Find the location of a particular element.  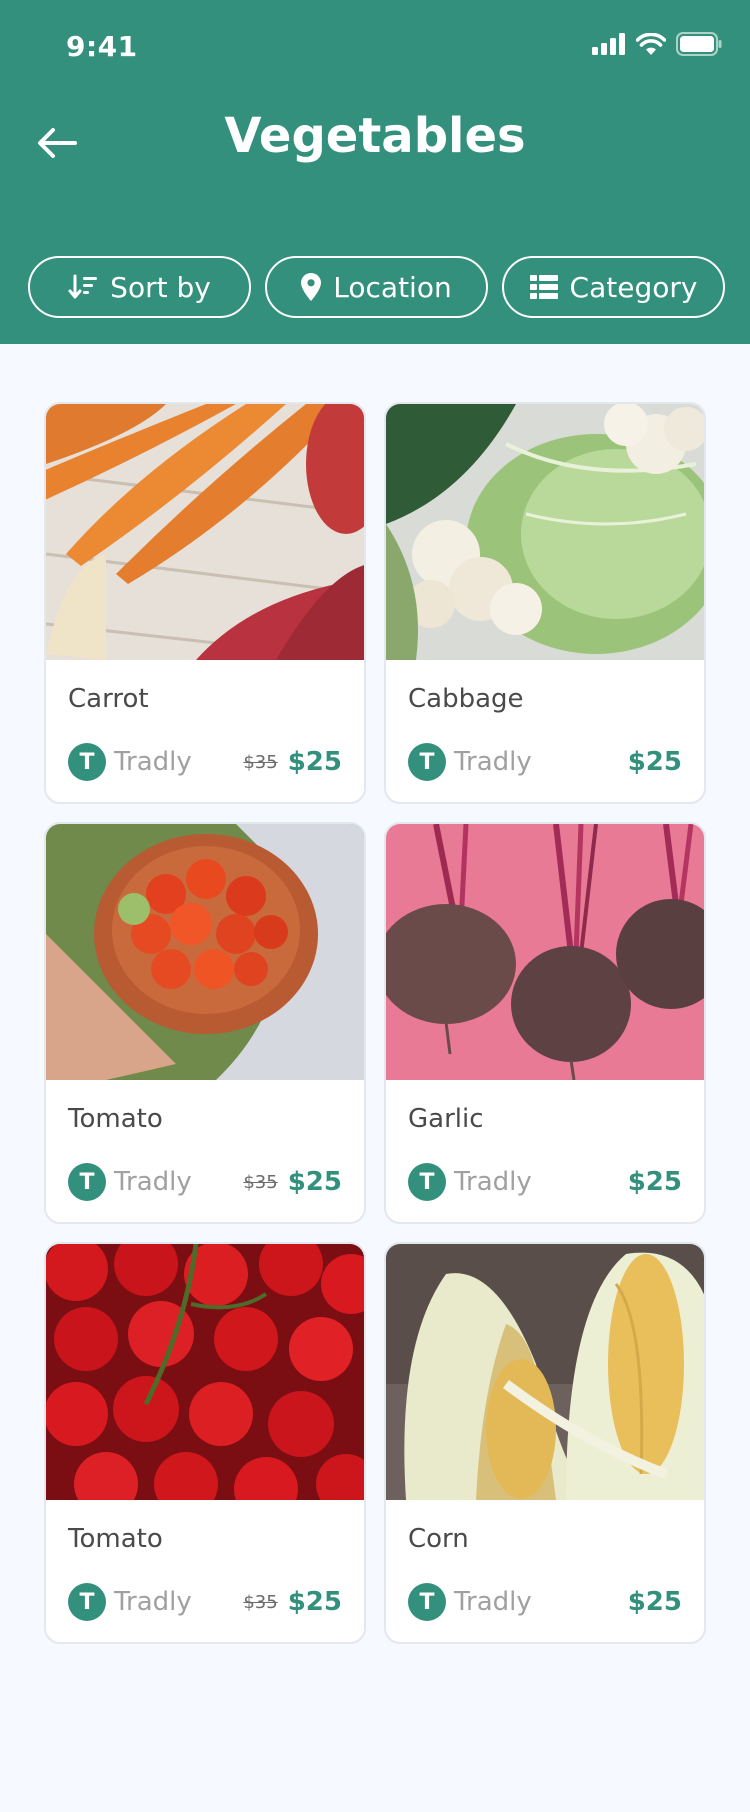

location-label: Location is located at coordinates (392, 287).